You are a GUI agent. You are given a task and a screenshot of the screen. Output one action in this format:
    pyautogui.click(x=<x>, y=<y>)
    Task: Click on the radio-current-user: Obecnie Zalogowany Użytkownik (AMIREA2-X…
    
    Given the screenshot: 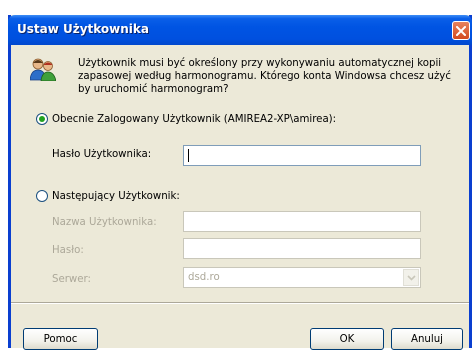 What is the action you would take?
    pyautogui.click(x=186, y=119)
    